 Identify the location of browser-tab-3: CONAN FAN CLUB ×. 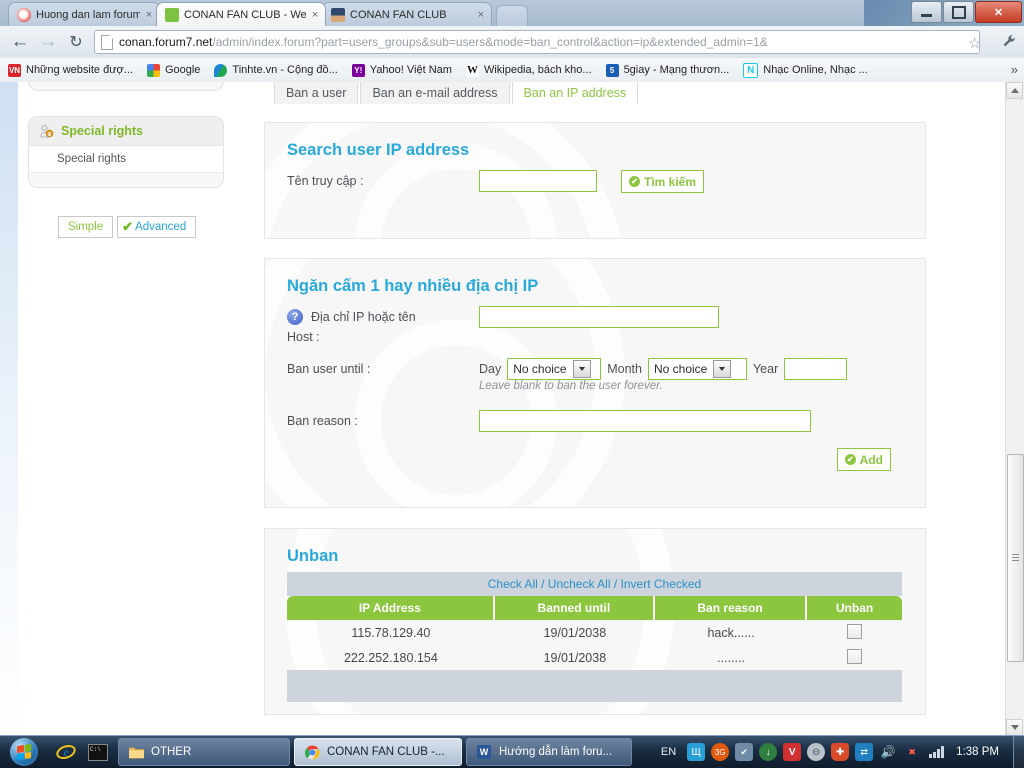
(407, 14).